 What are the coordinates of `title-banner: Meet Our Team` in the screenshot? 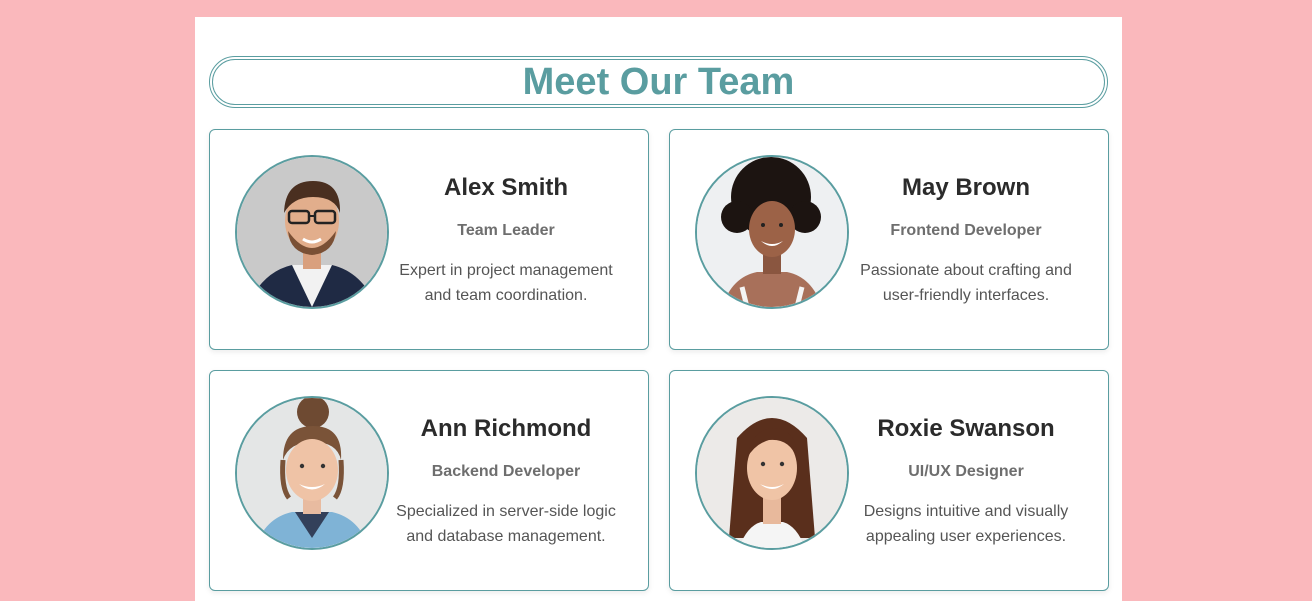 It's located at (658, 82).